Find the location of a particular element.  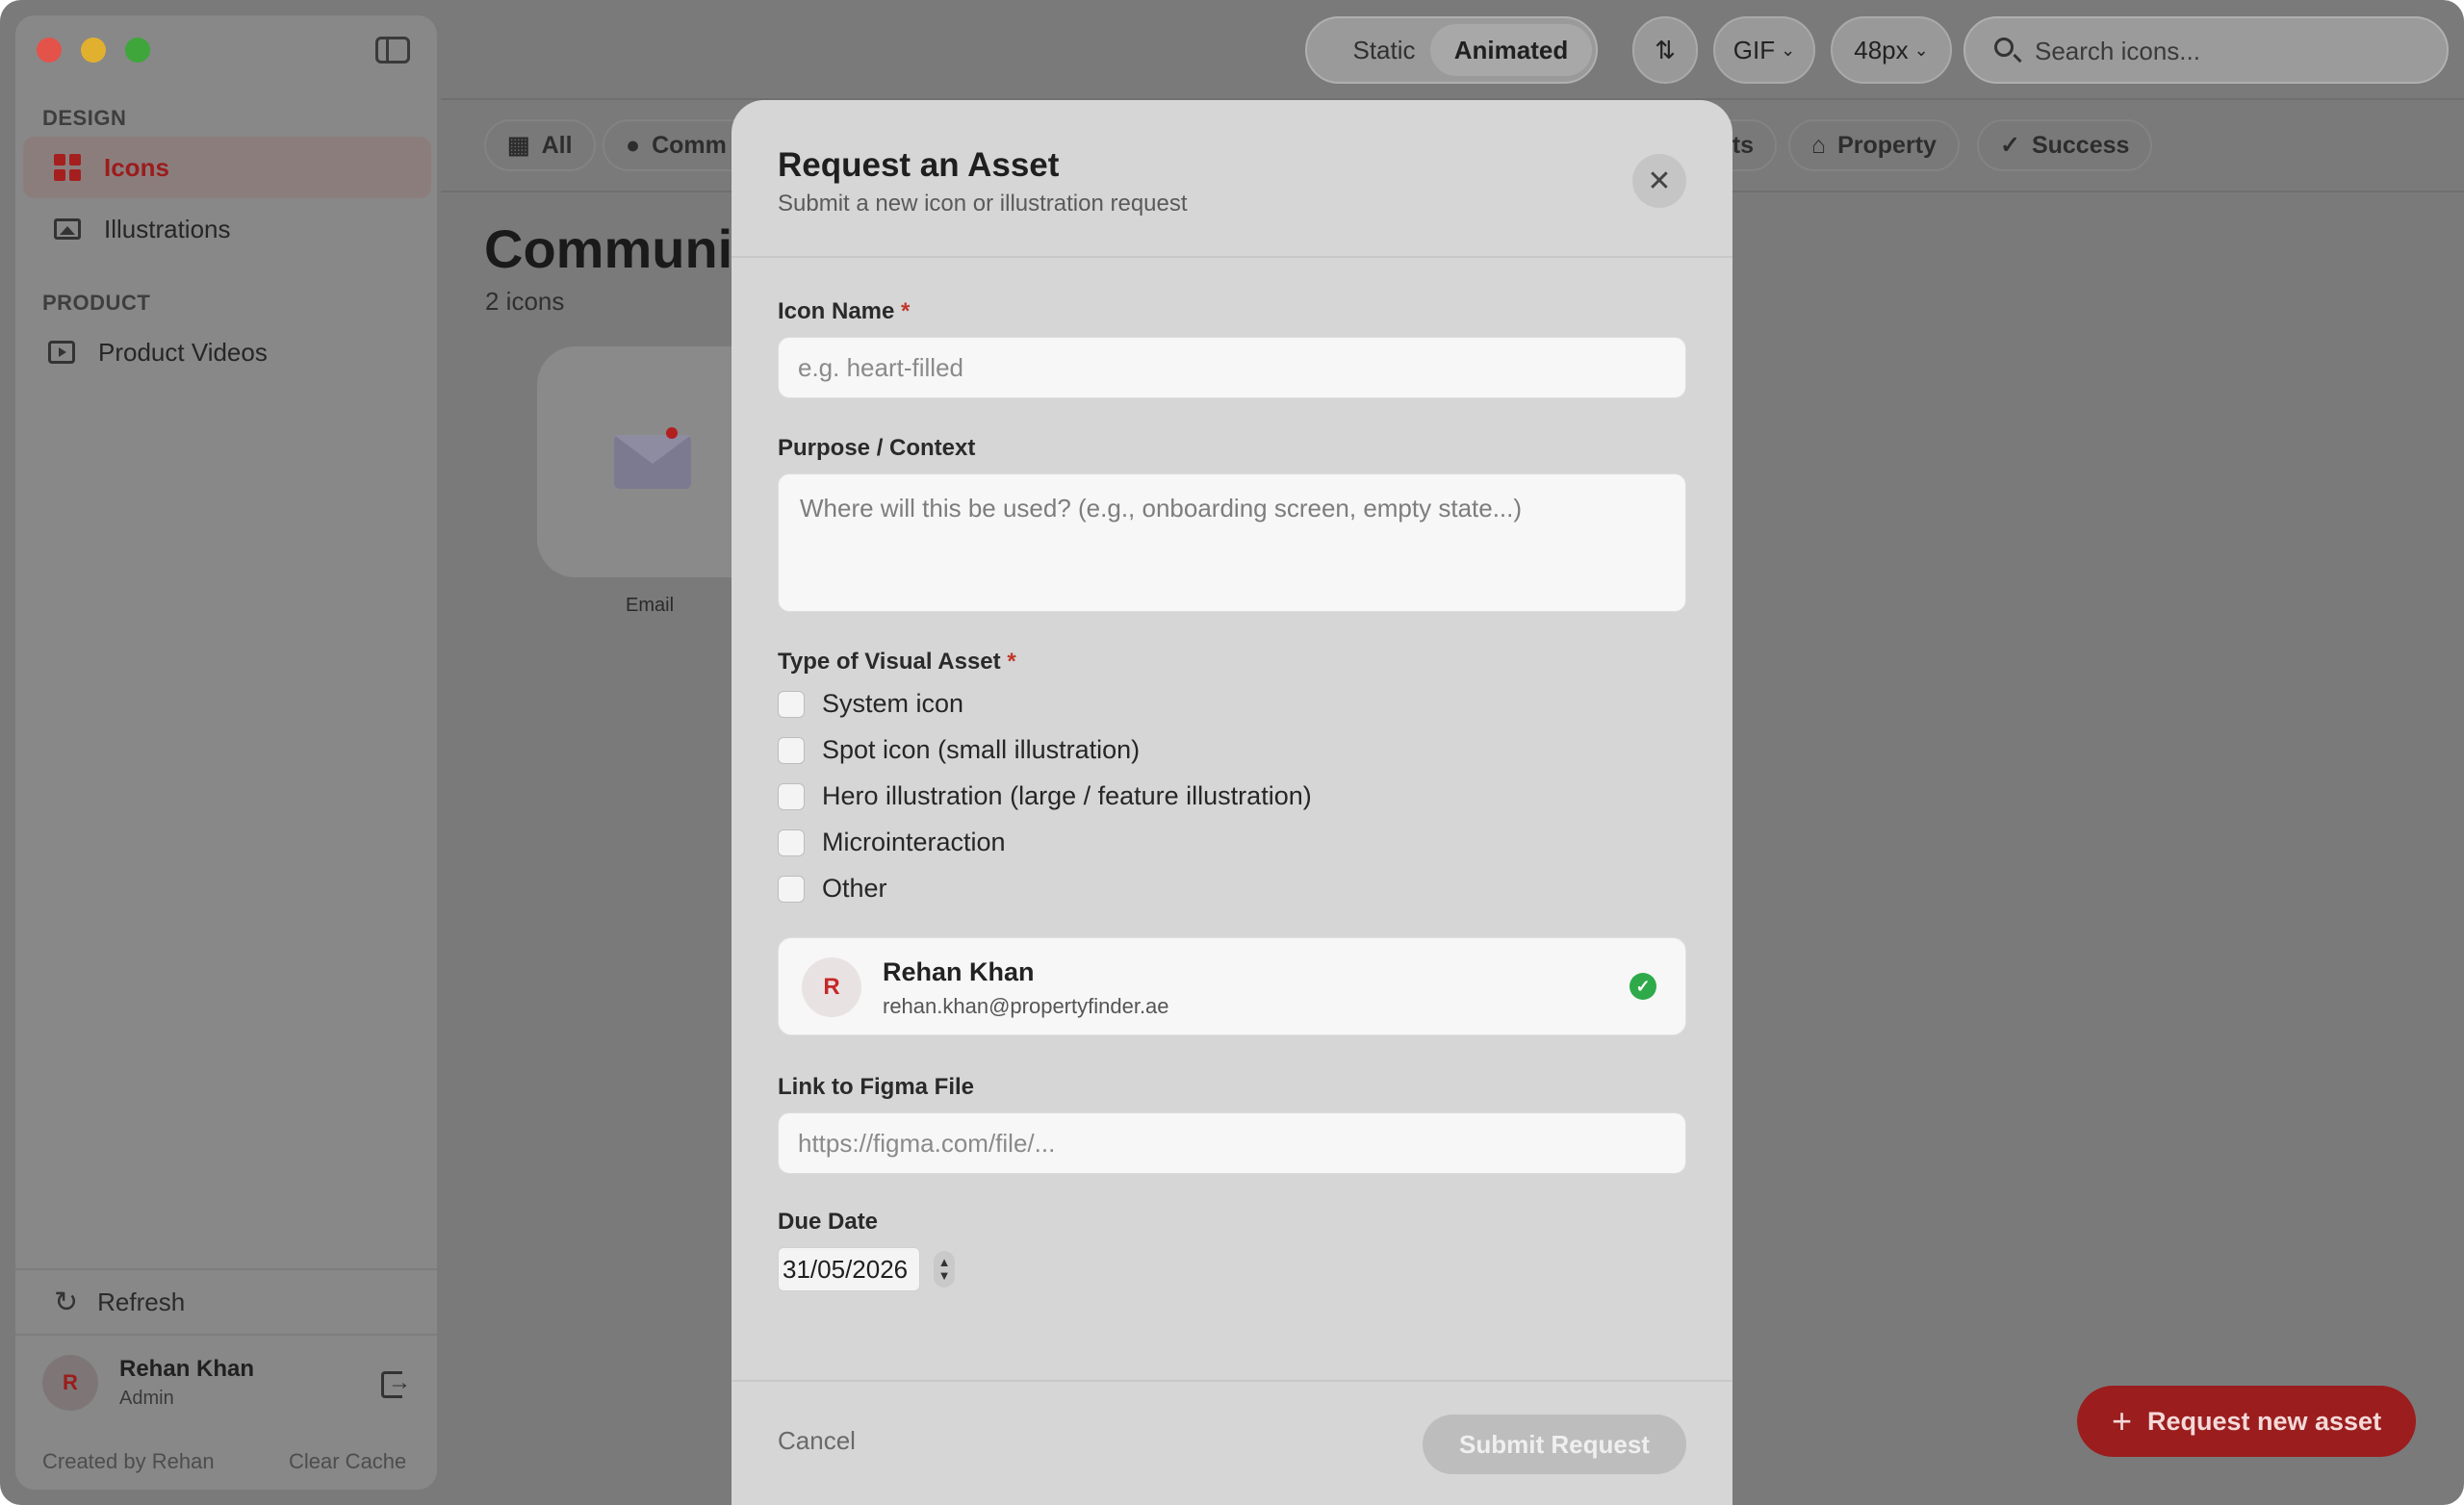

email-icon is located at coordinates (652, 462).